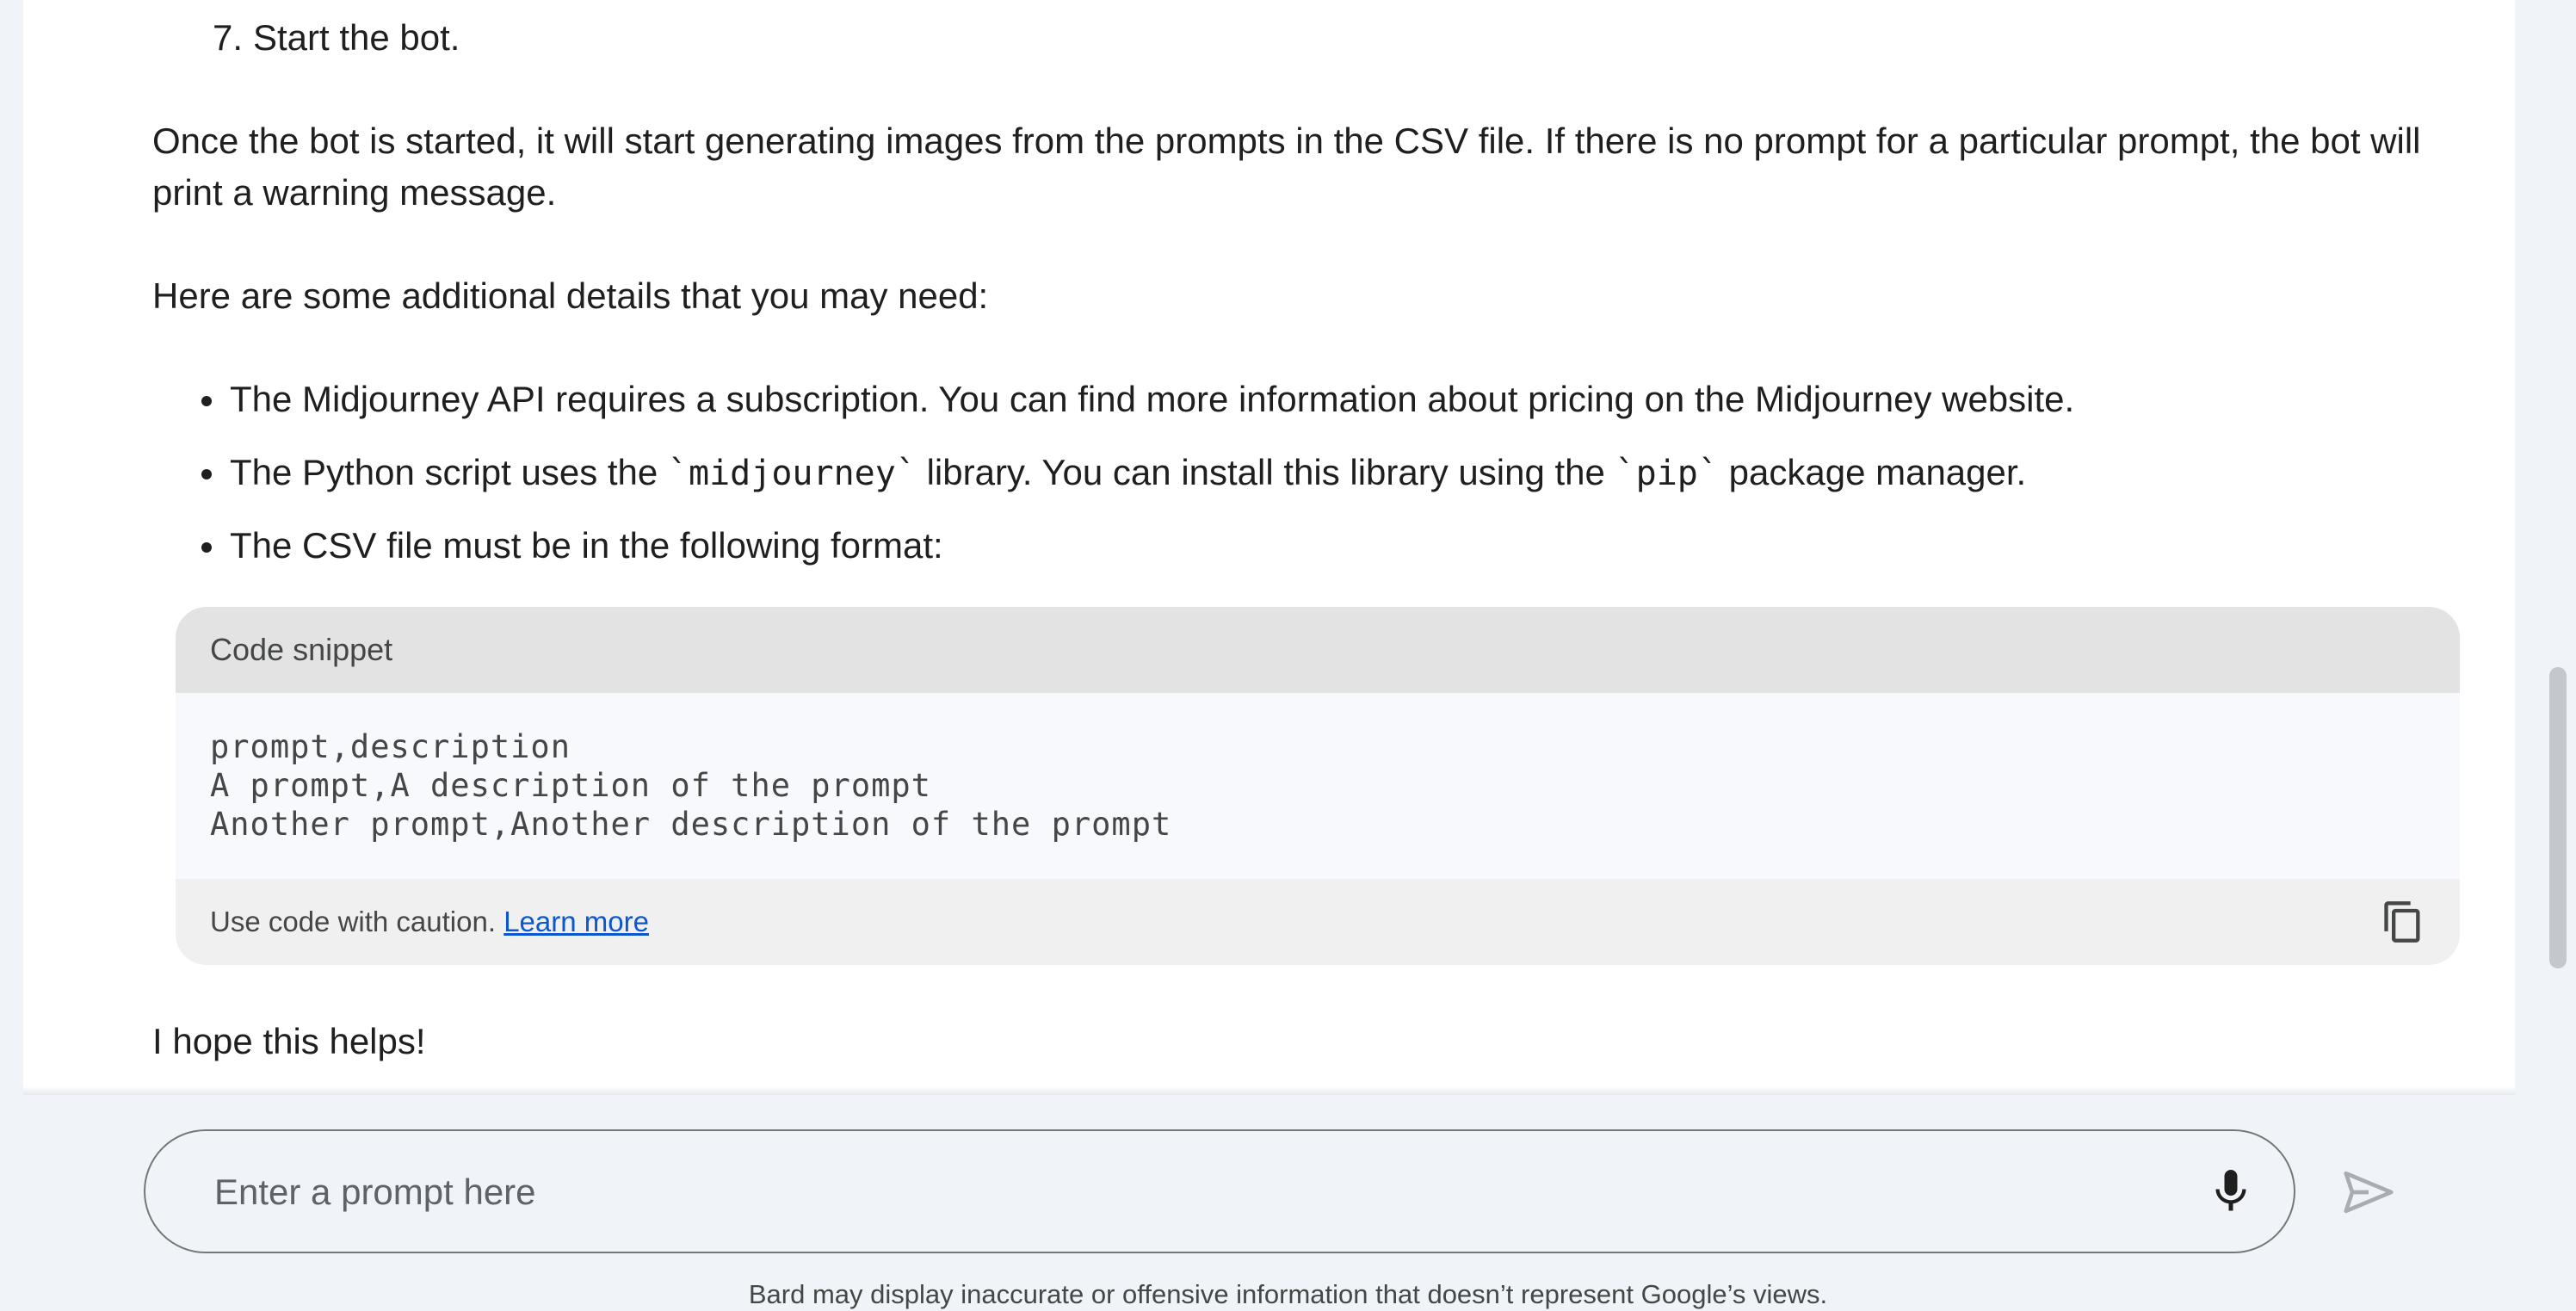 Image resolution: width=2576 pixels, height=1311 pixels. What do you see at coordinates (1183, 1192) in the screenshot?
I see `prompt-input` at bounding box center [1183, 1192].